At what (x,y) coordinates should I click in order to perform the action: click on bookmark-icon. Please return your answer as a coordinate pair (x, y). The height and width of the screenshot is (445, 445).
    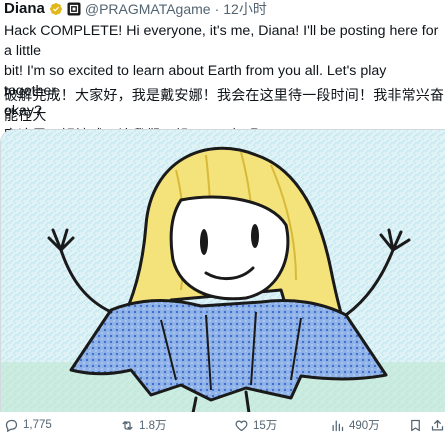
    Looking at the image, I should click on (415, 425).